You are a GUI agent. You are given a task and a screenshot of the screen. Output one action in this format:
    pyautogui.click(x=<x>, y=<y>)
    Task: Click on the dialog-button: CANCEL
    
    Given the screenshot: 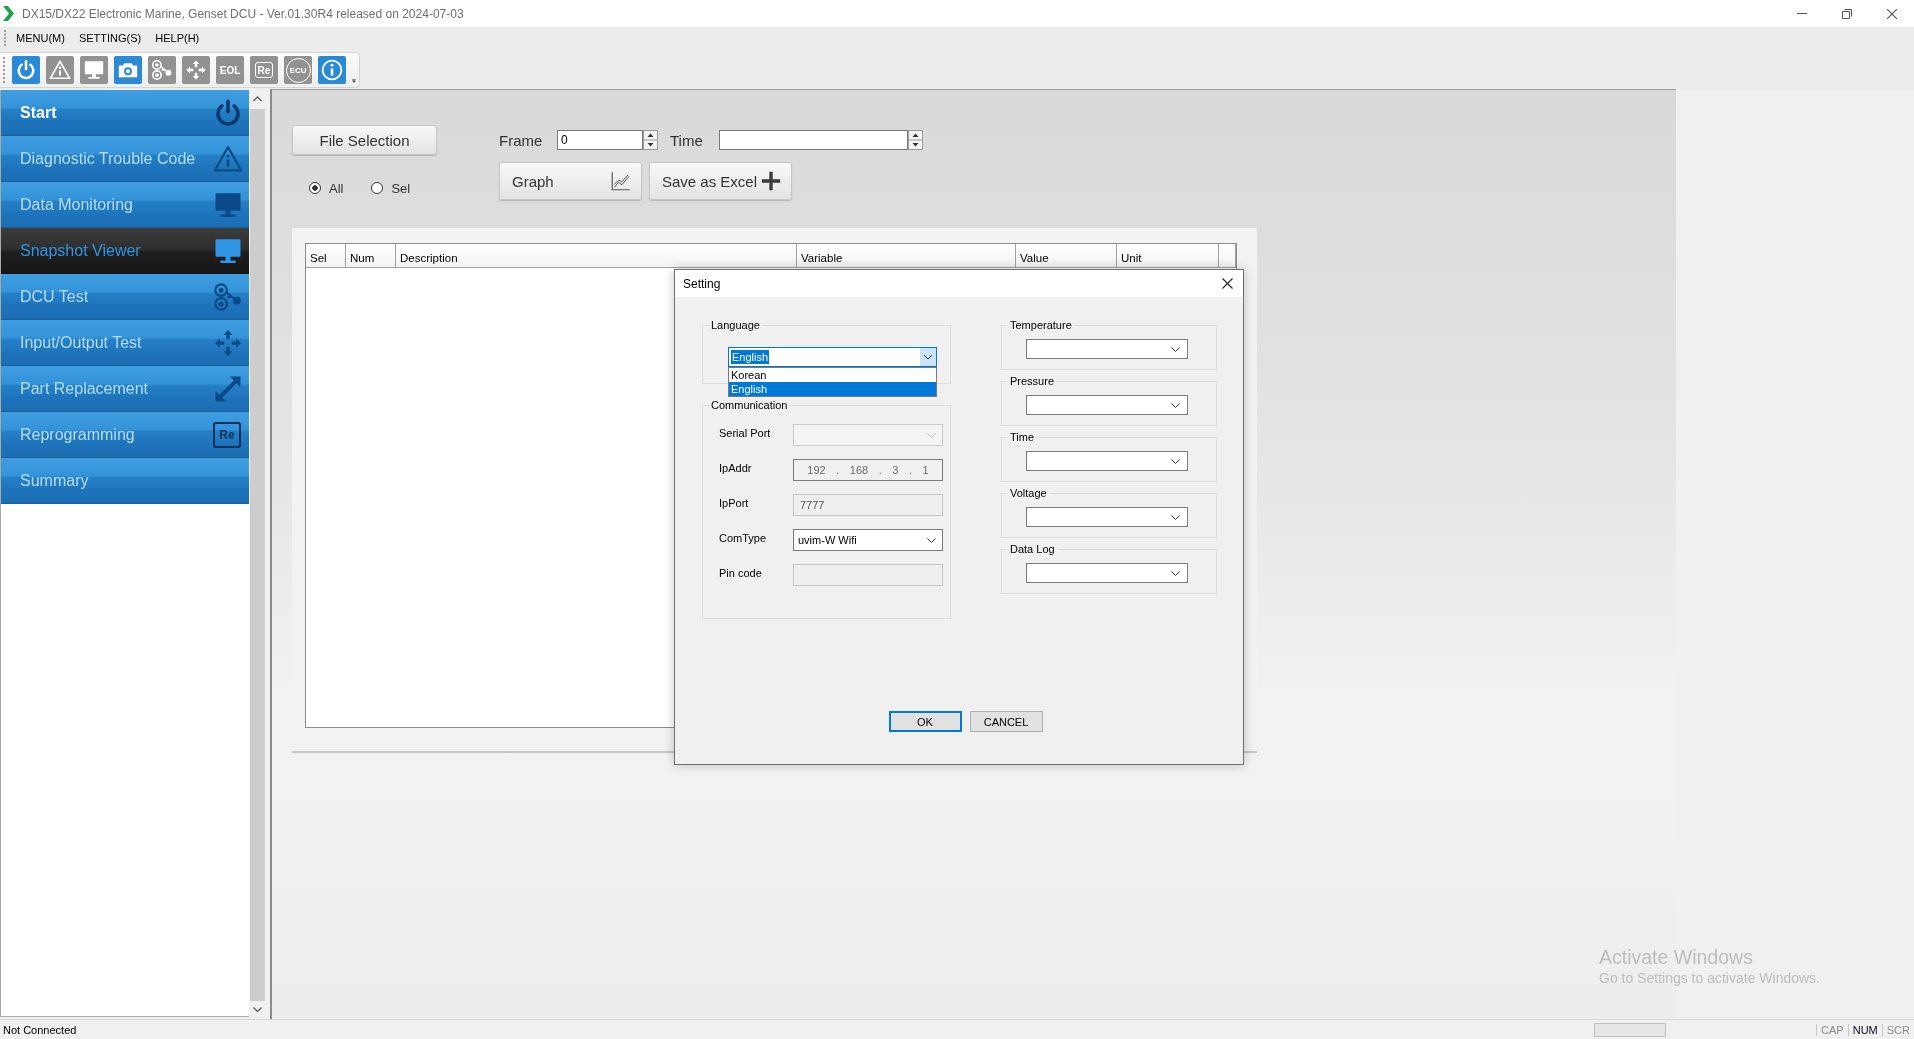 What is the action you would take?
    pyautogui.click(x=1006, y=721)
    